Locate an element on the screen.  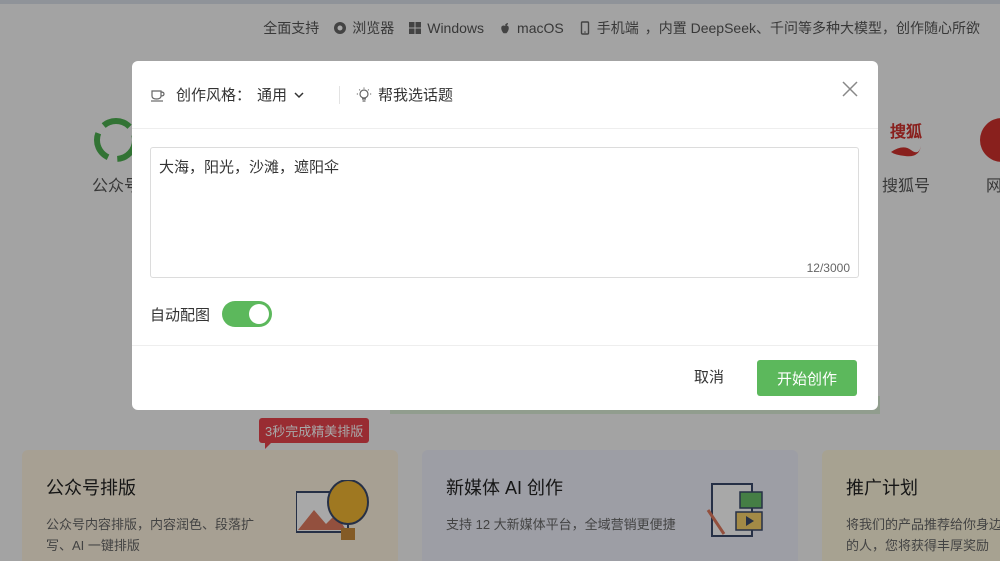
cup-icon is located at coordinates (158, 95).